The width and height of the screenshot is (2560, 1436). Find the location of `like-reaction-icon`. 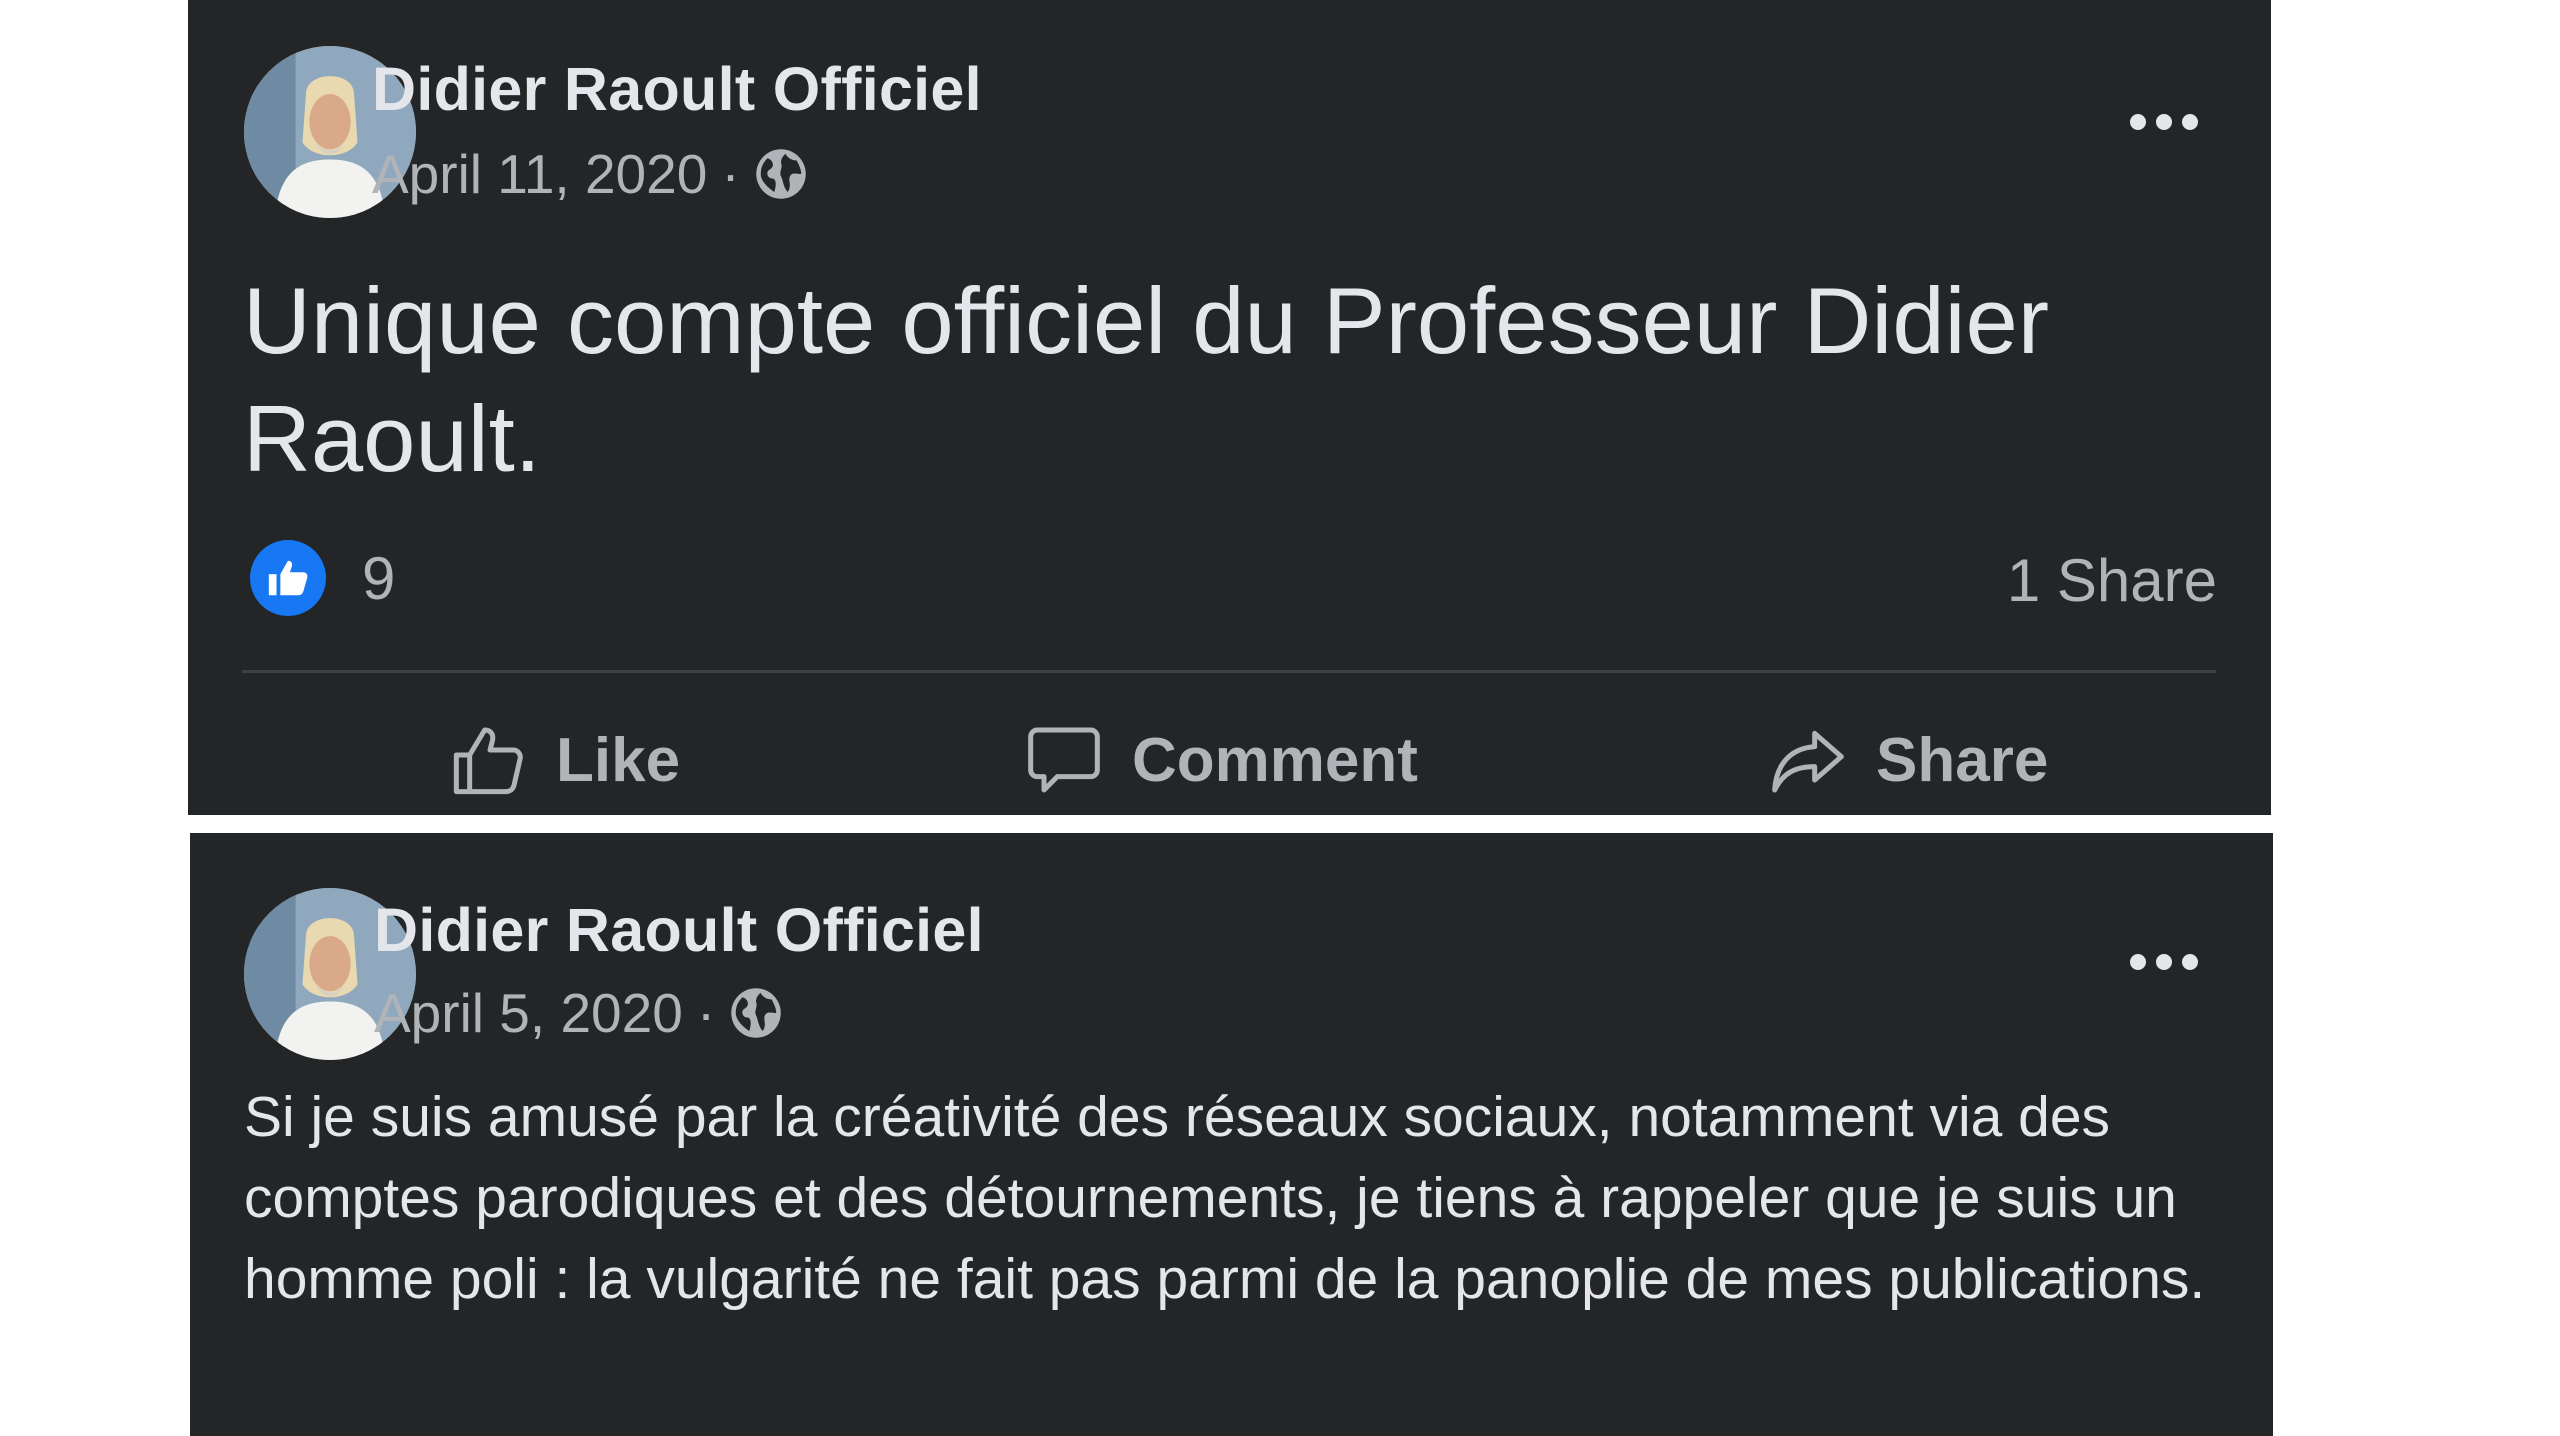

like-reaction-icon is located at coordinates (288, 578).